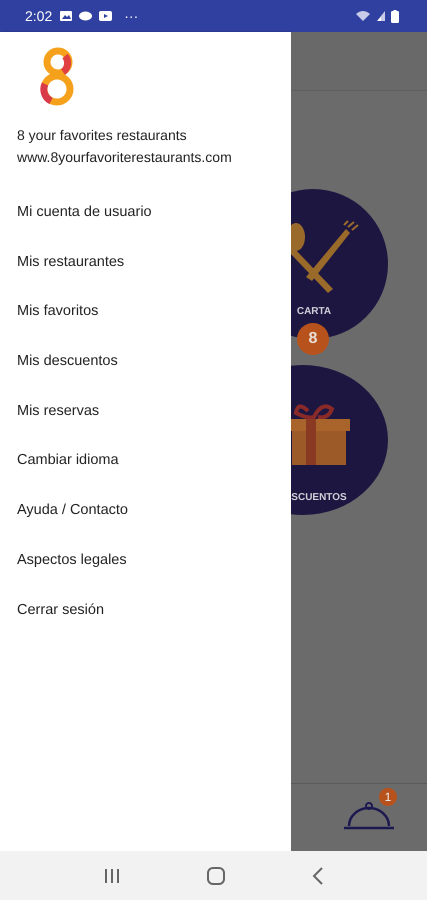 The image size is (427, 900). I want to click on menu-item: Mi cuenta de usuario, so click(145, 229).